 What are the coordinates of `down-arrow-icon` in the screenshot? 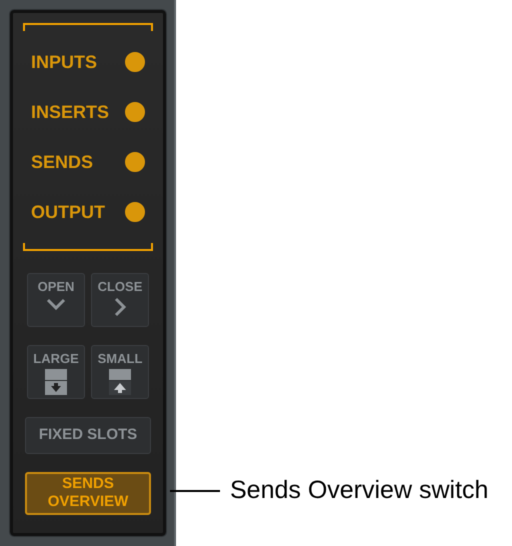 It's located at (56, 382).